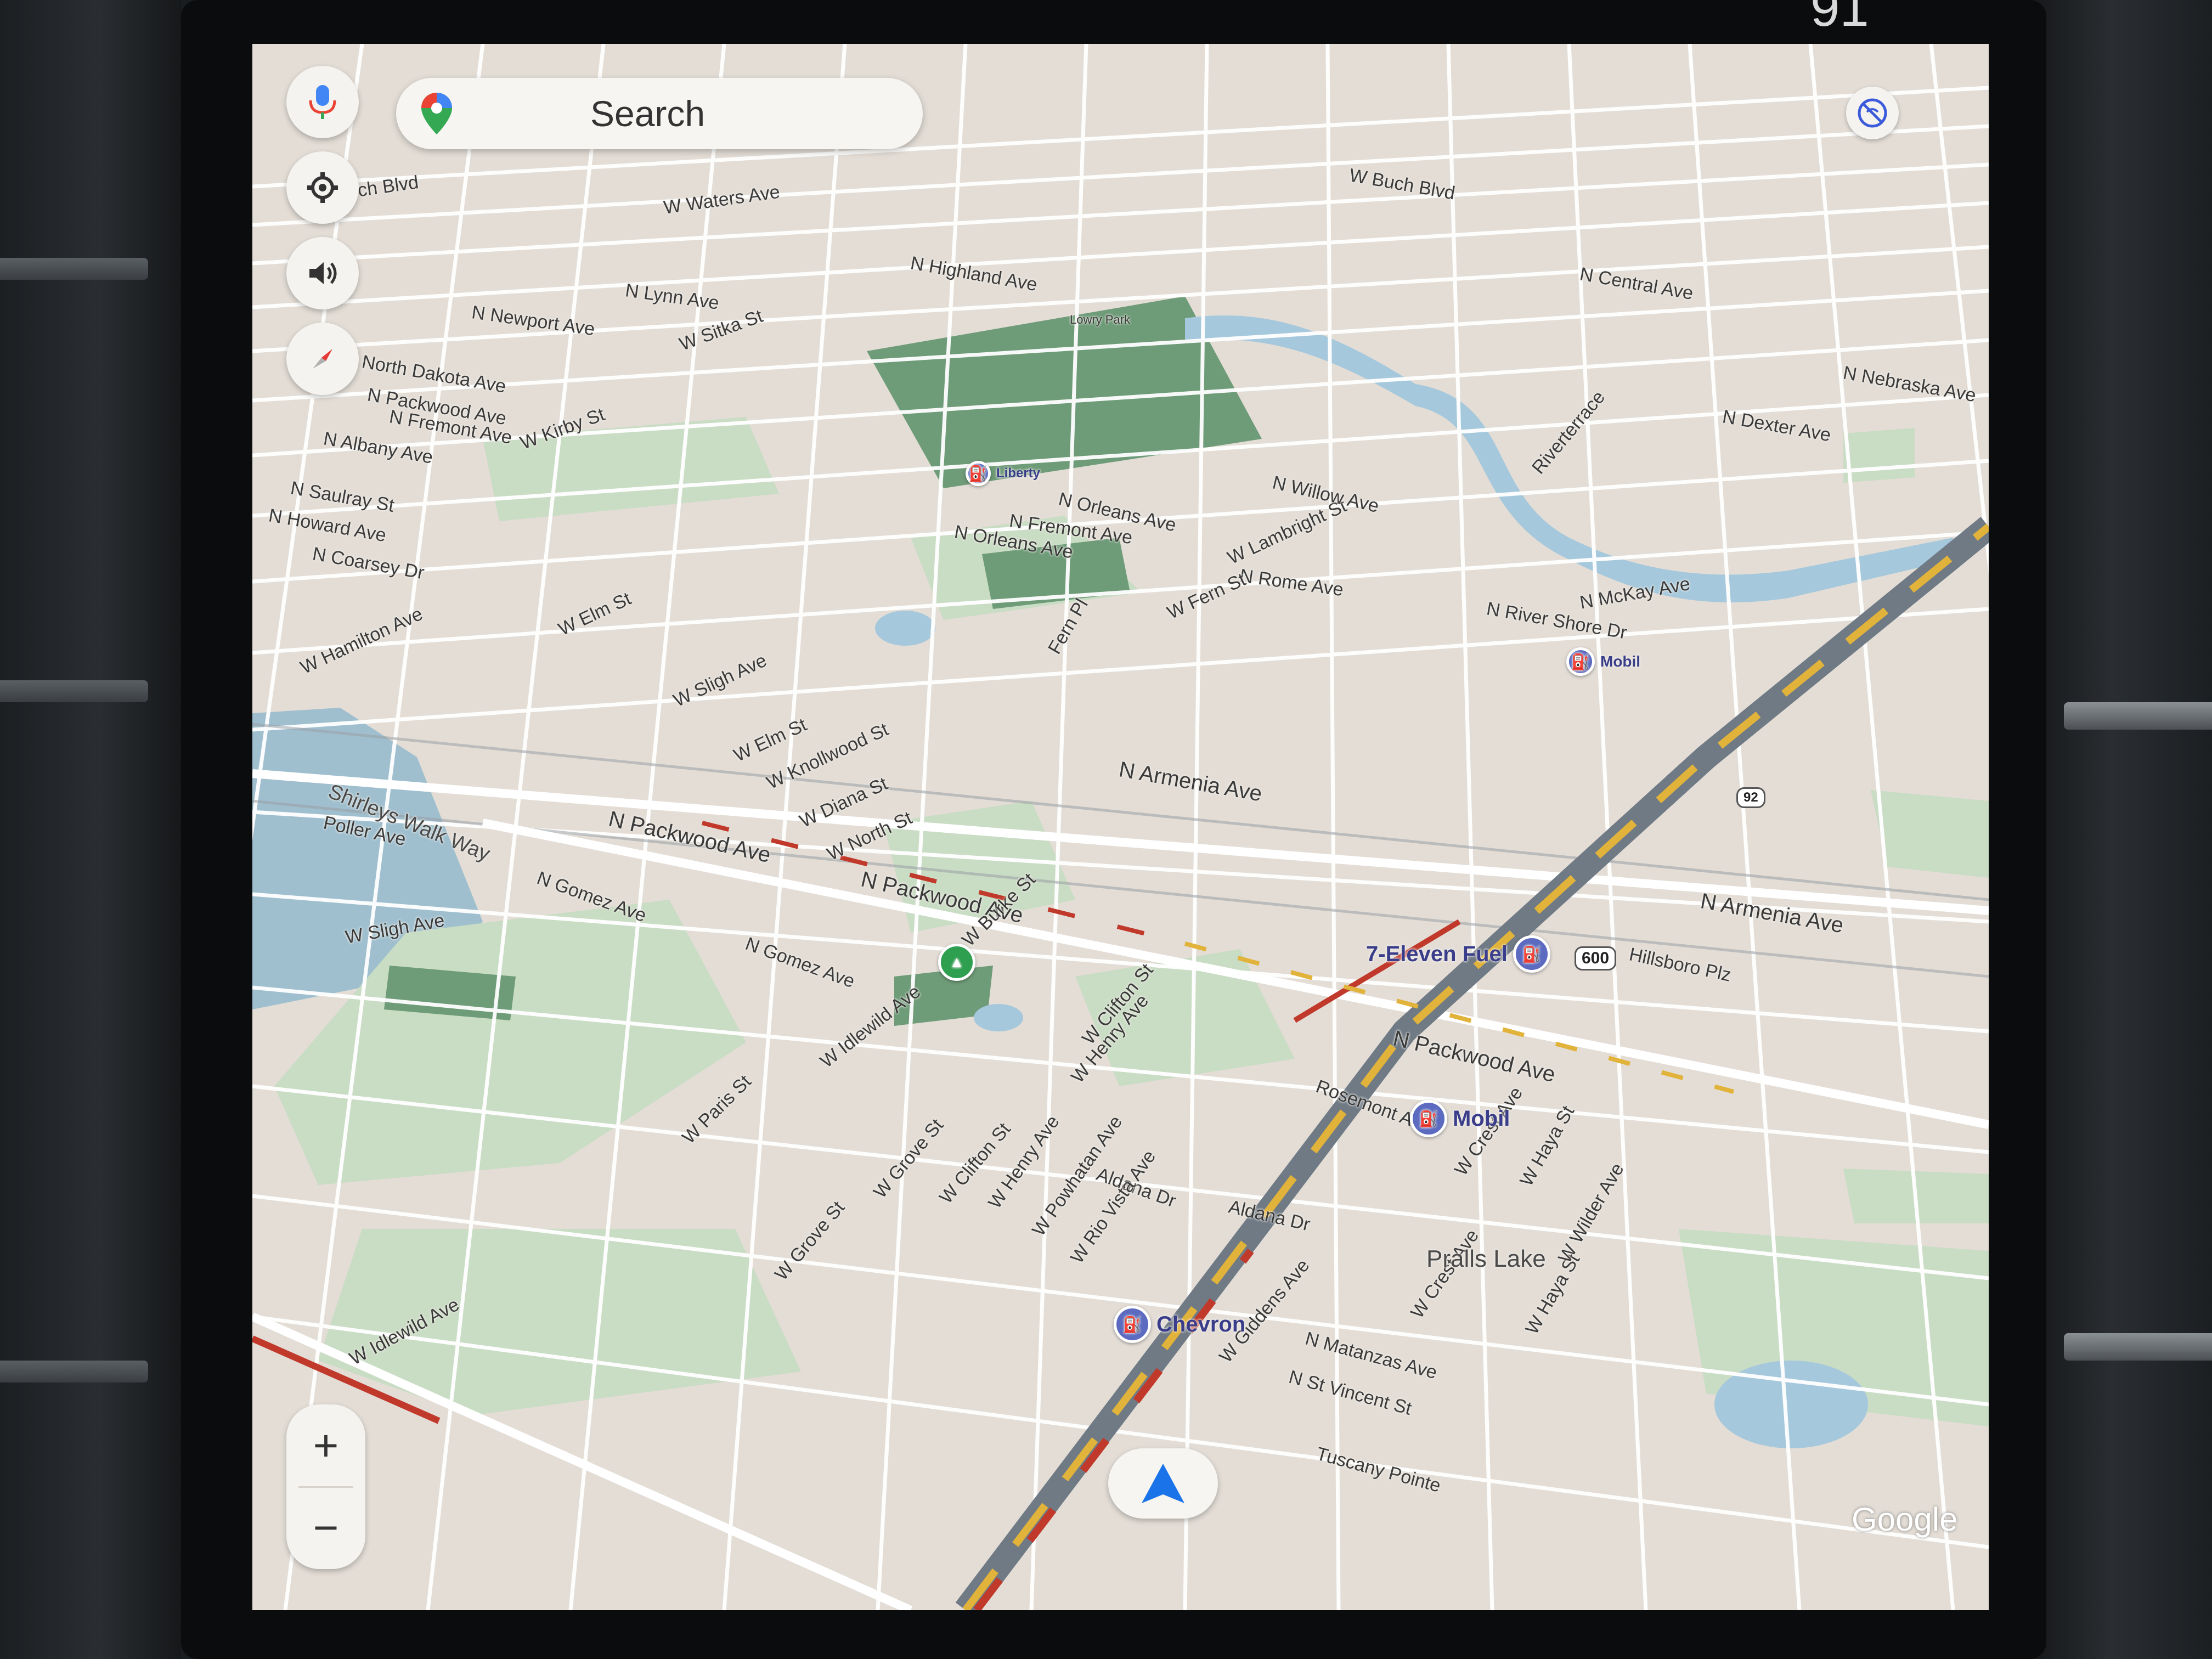  What do you see at coordinates (325, 1445) in the screenshot?
I see `zoom-in-button: +` at bounding box center [325, 1445].